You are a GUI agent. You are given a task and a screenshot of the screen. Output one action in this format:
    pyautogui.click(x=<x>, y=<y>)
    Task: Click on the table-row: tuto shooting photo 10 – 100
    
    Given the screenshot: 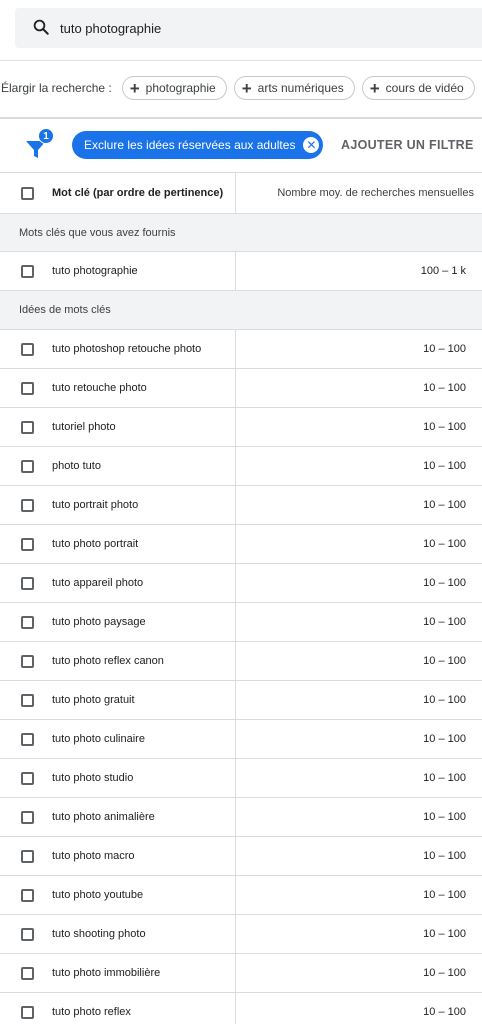 What is the action you would take?
    pyautogui.click(x=241, y=934)
    